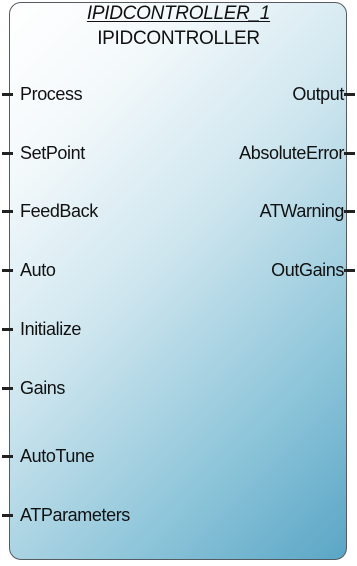 The width and height of the screenshot is (357, 566). What do you see at coordinates (75, 515) in the screenshot?
I see `input-pin-atparameters: ATParameters` at bounding box center [75, 515].